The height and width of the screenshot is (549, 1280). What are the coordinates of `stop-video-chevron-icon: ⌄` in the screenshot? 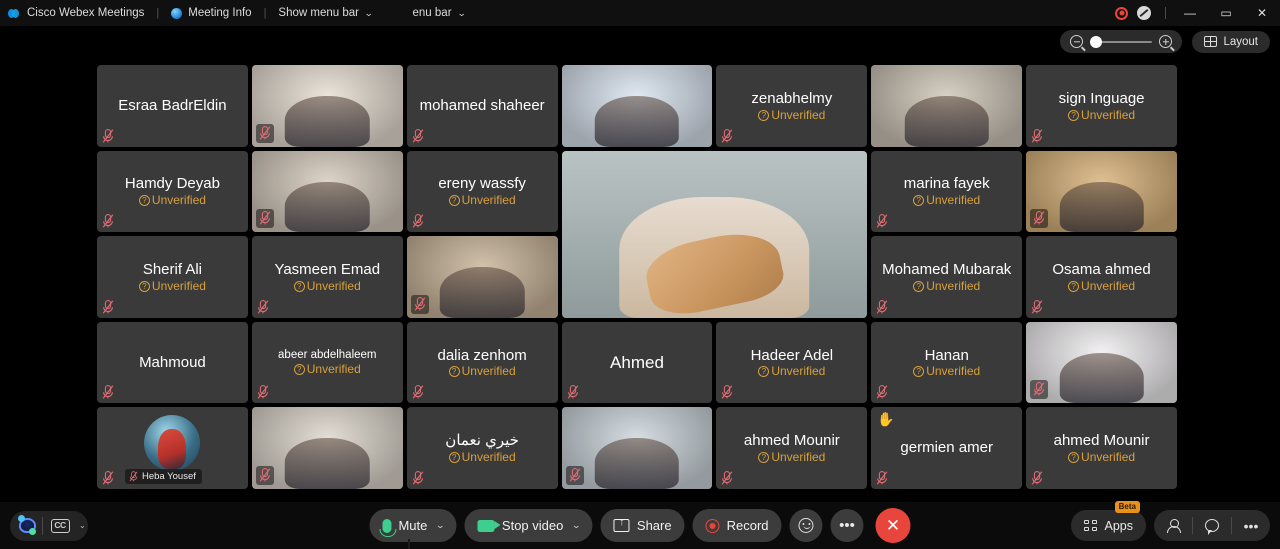 It's located at (576, 525).